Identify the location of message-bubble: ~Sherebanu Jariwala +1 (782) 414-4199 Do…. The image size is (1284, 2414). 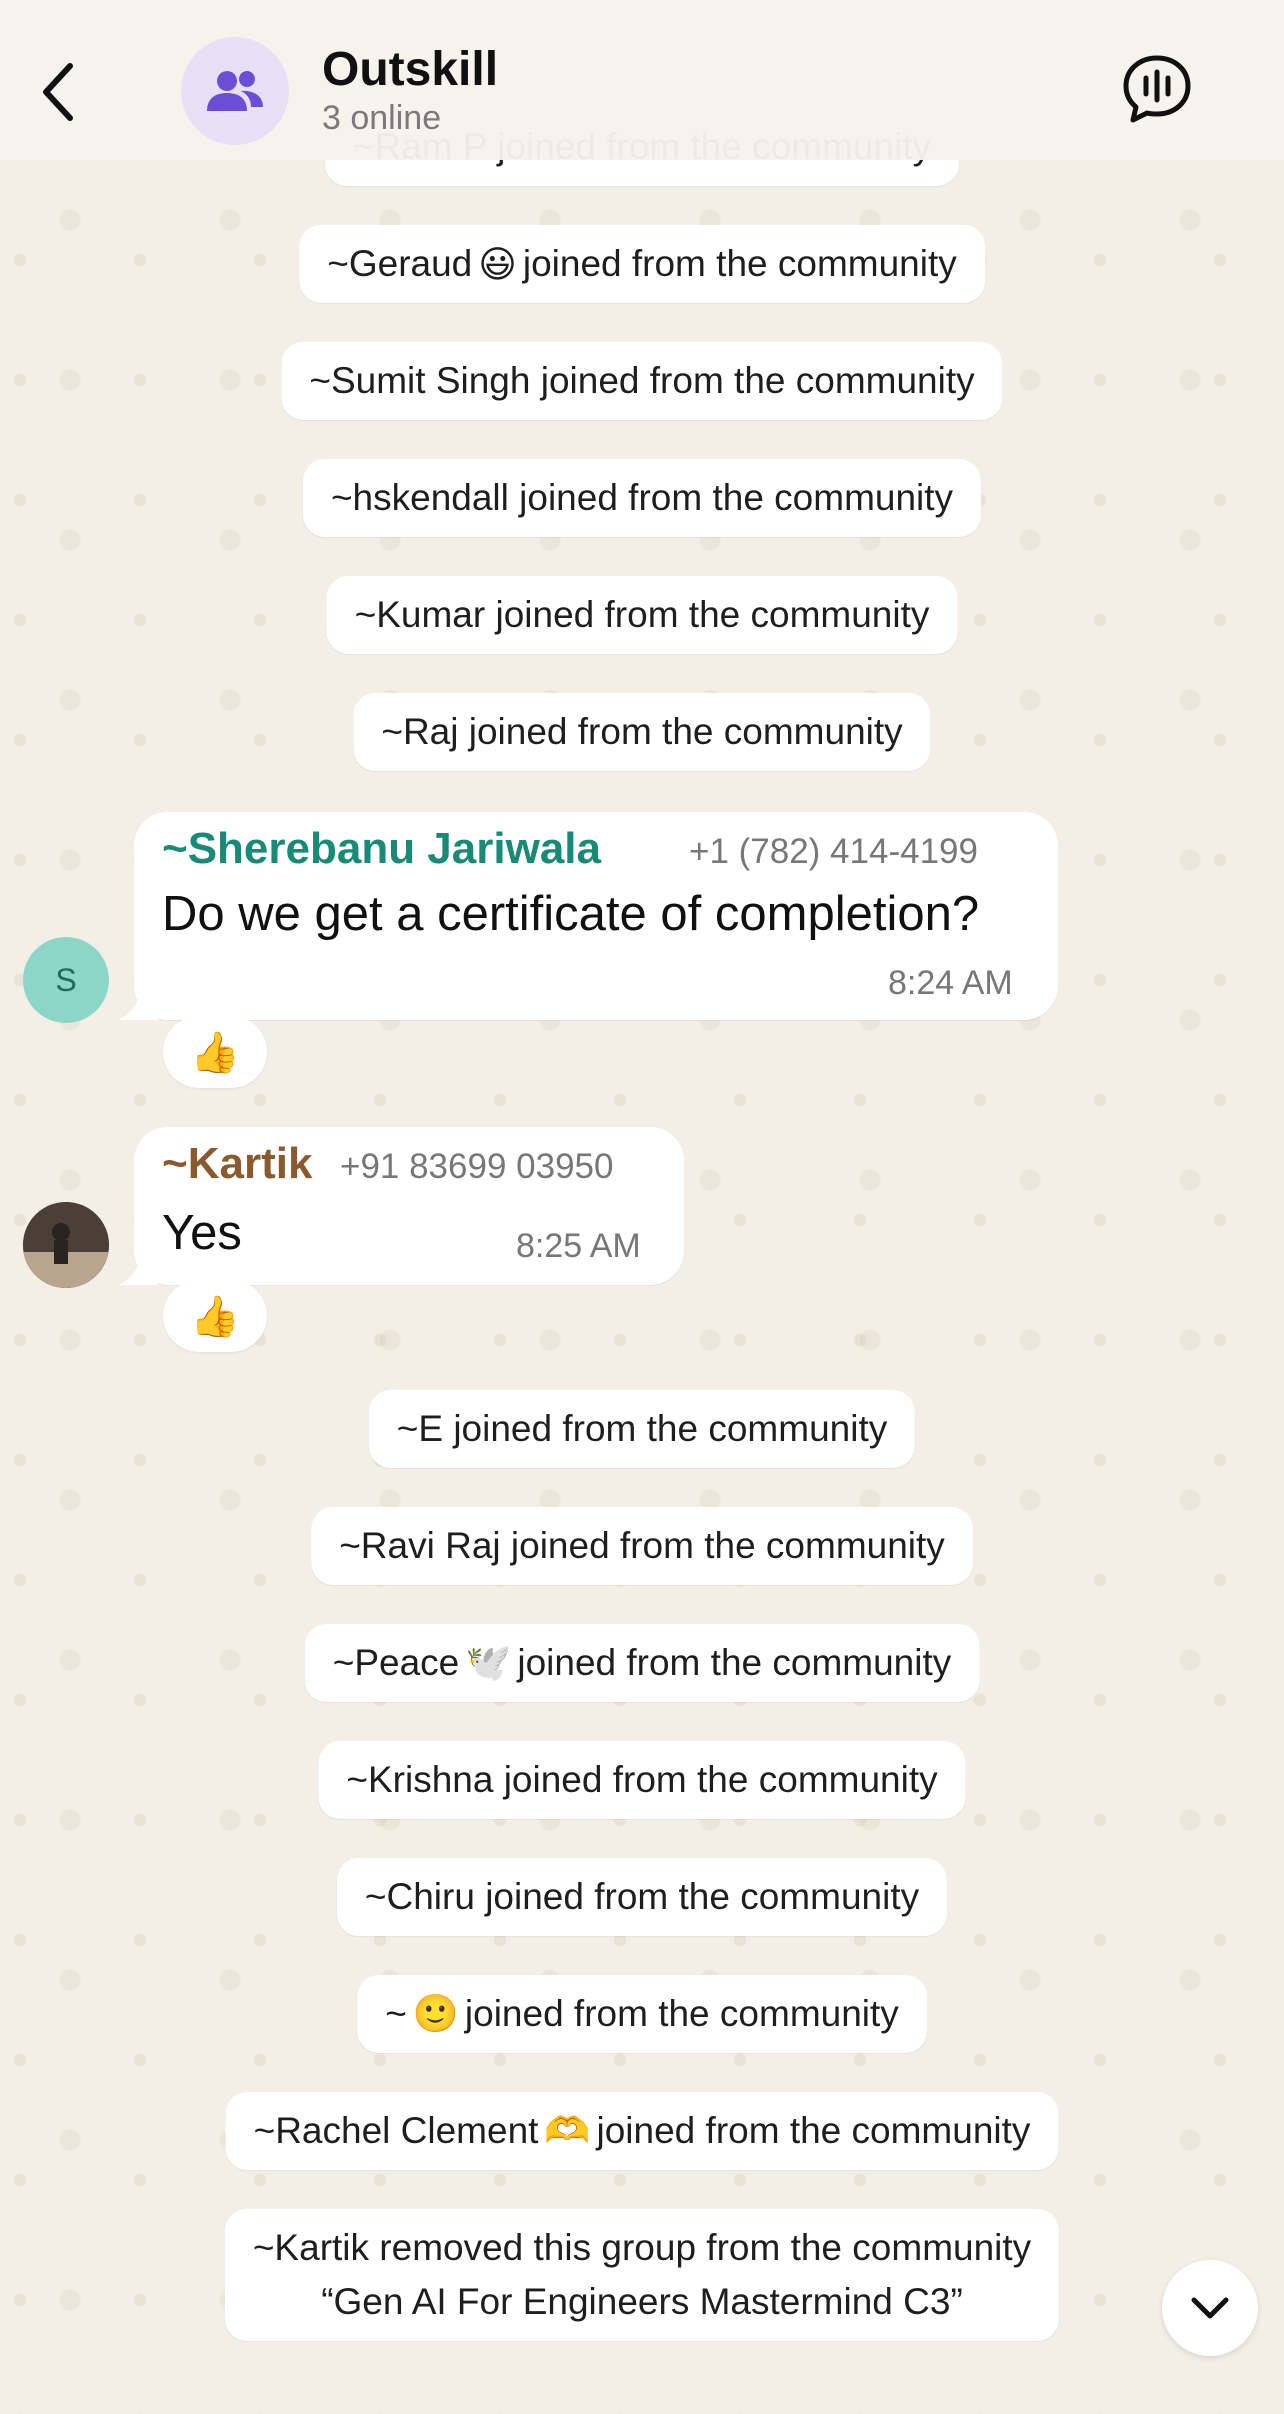
(588, 916).